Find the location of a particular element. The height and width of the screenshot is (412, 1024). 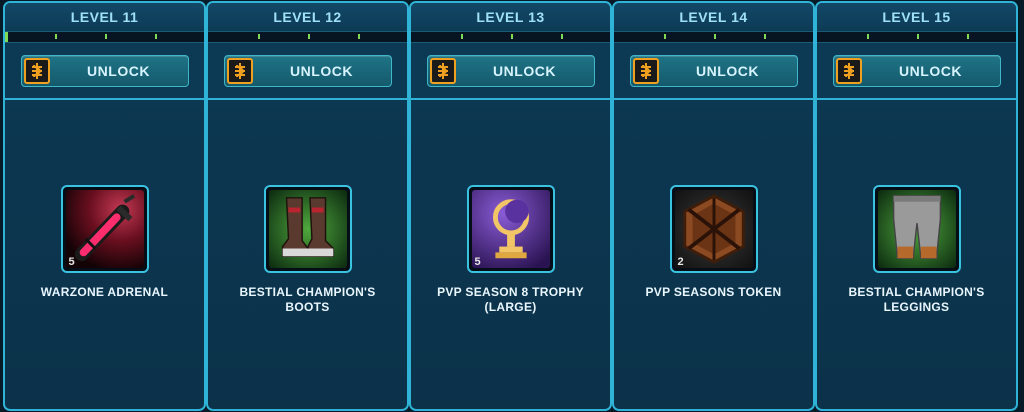

reward-name: BESTIAL CHAMPION'S LEGGINGS is located at coordinates (916, 299).